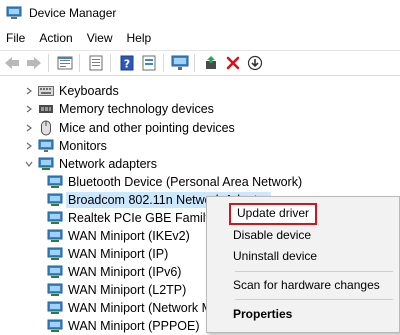 The image size is (400, 335). Describe the element at coordinates (233, 63) in the screenshot. I see `uninstall-icon` at that location.